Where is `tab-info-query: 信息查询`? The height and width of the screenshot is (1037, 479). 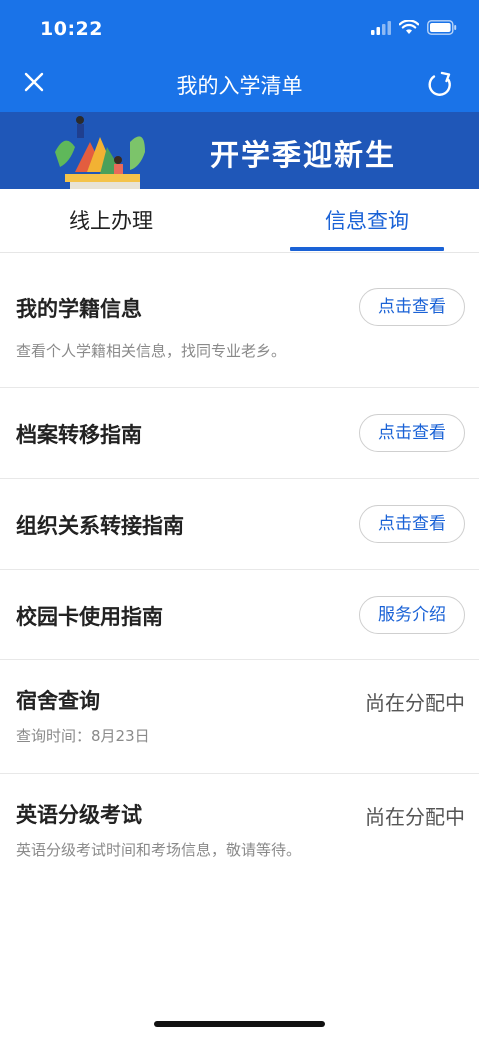 tab-info-query: 信息查询 is located at coordinates (367, 220).